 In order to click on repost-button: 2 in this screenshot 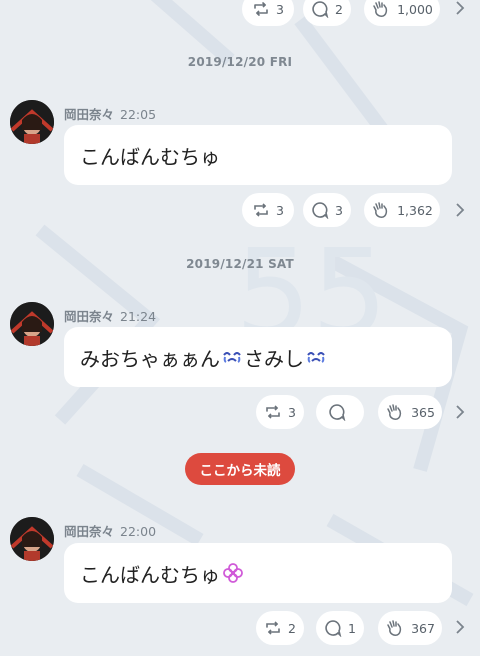, I will do `click(280, 628)`.